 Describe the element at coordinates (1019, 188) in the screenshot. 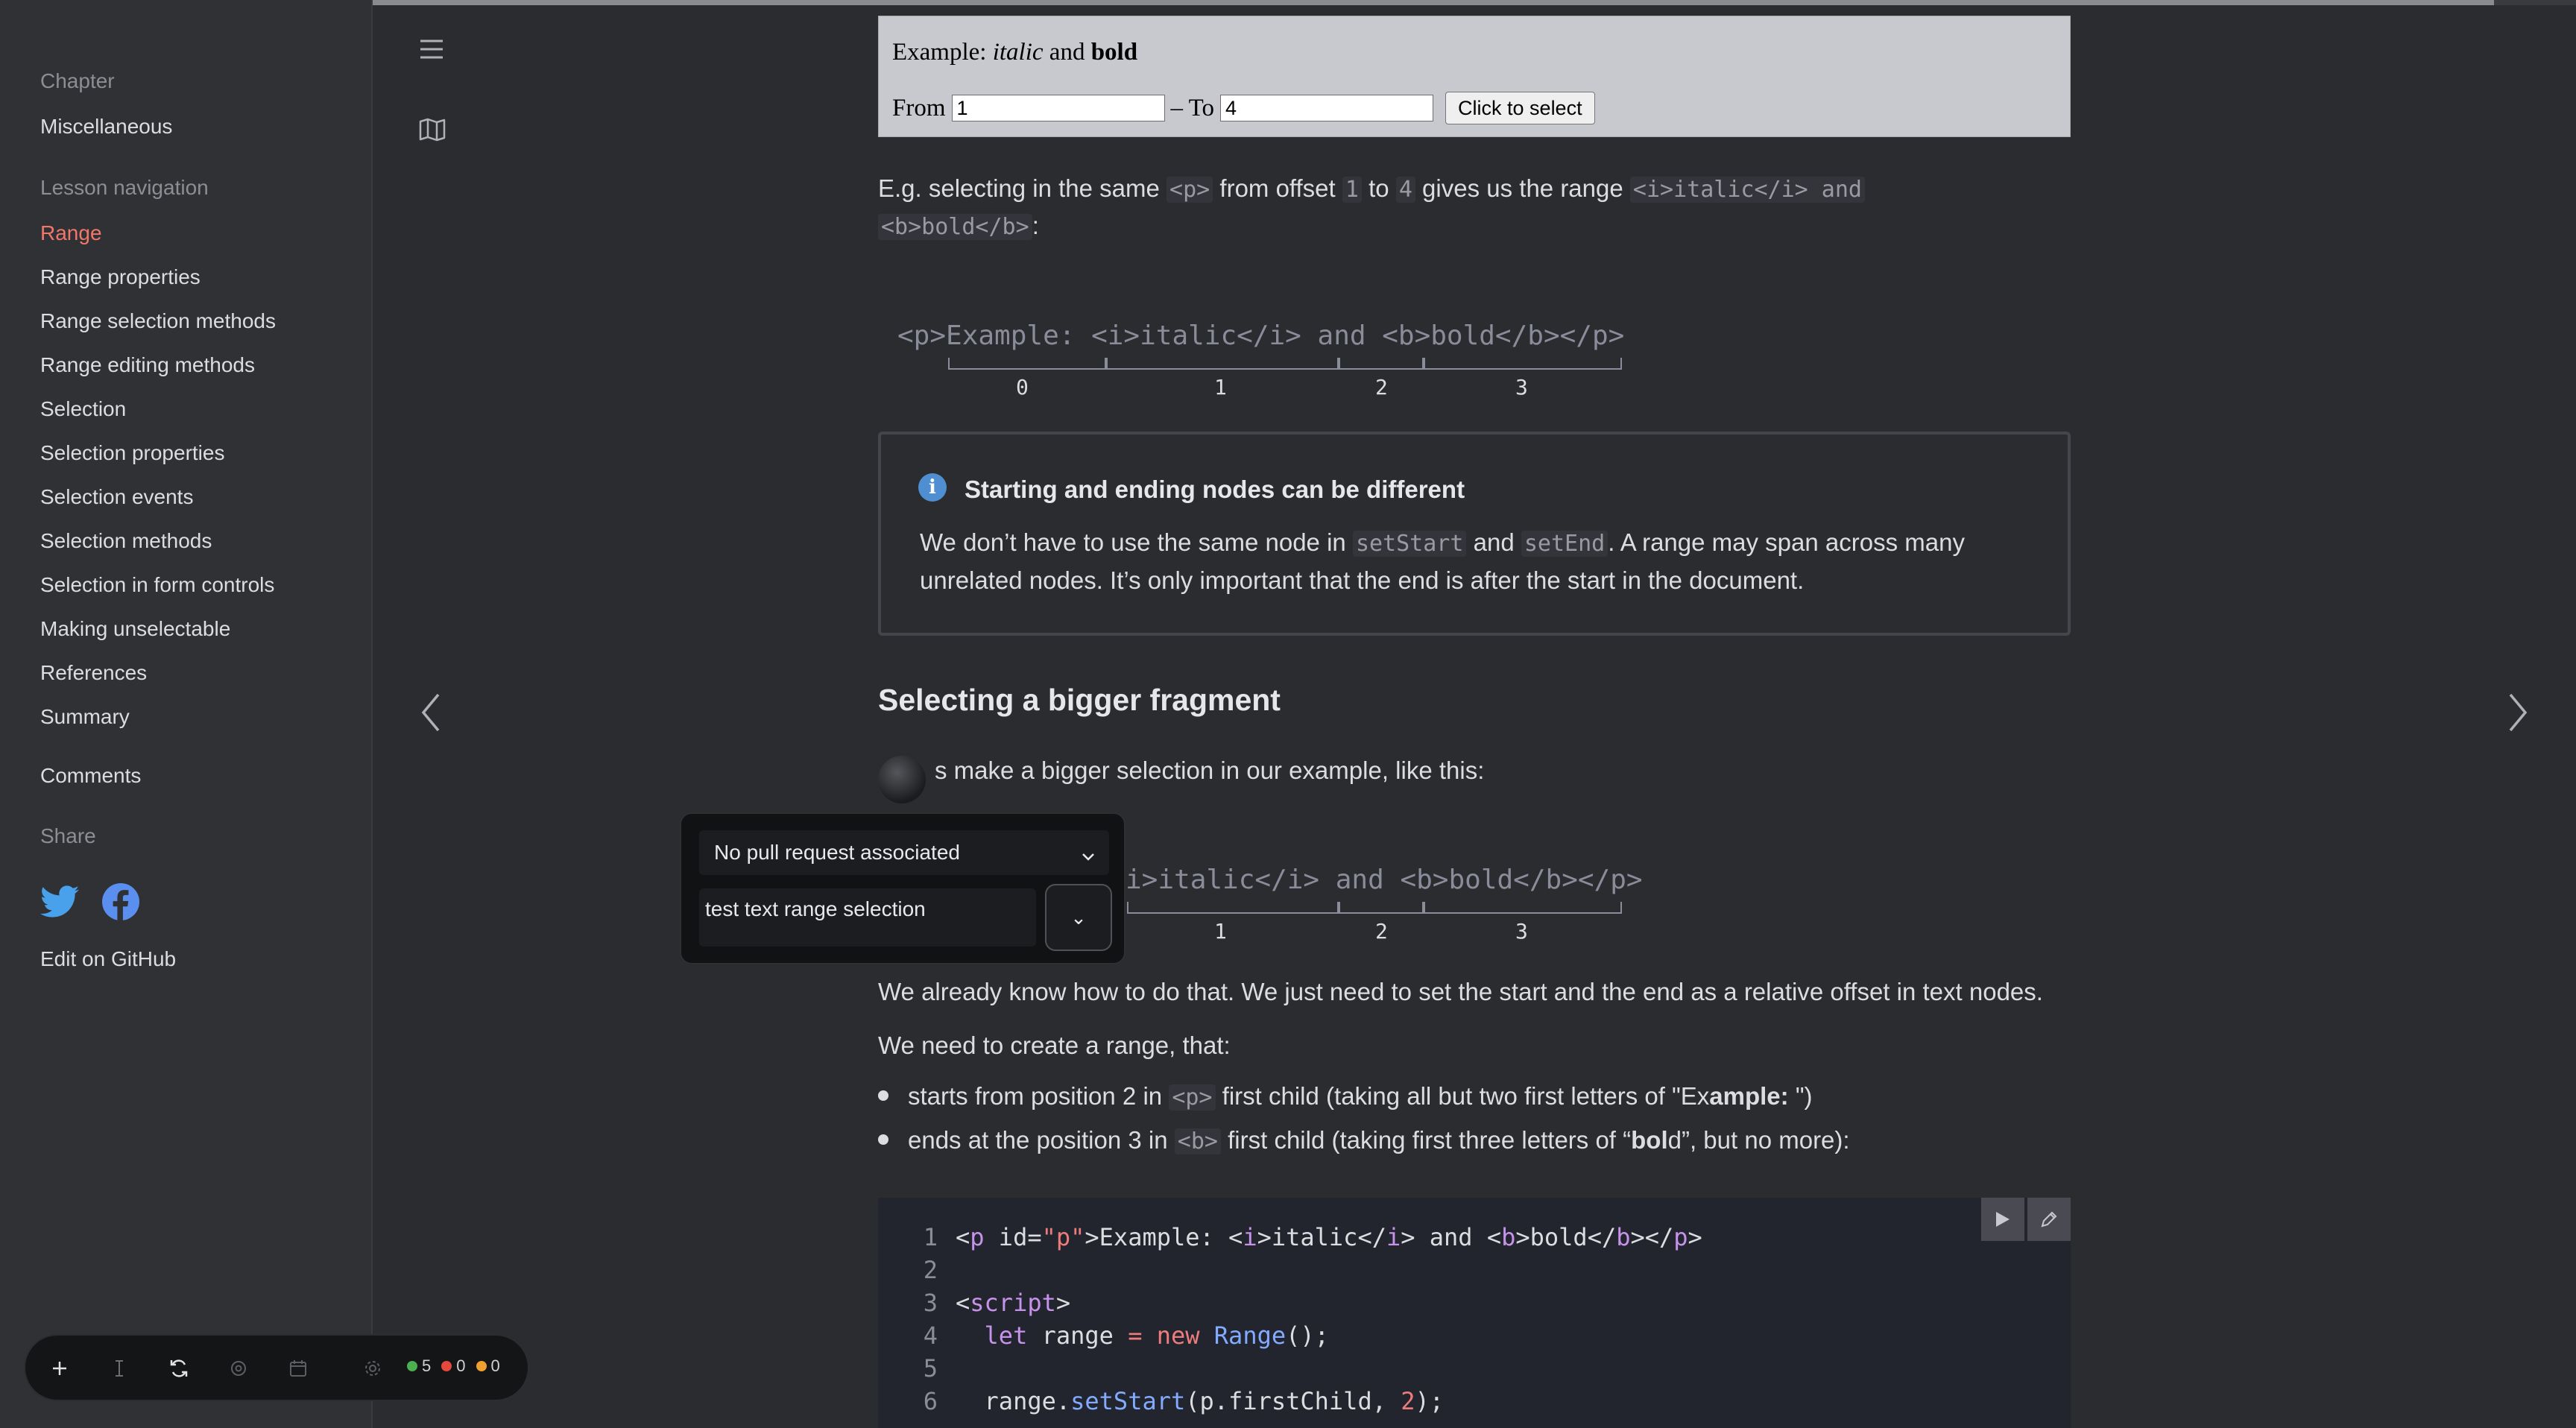

I see `para-text: E.g. selecting in the same` at that location.